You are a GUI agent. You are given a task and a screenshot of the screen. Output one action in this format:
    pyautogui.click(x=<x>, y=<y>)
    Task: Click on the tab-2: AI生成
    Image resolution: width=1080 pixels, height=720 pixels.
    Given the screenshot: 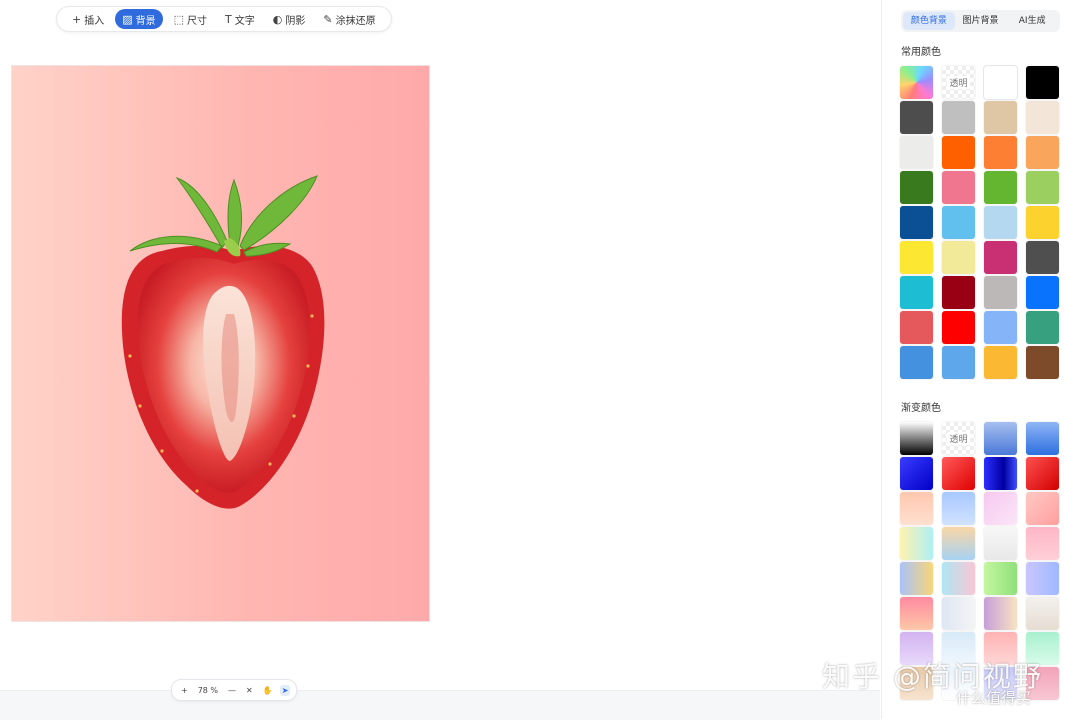 What is the action you would take?
    pyautogui.click(x=1032, y=21)
    